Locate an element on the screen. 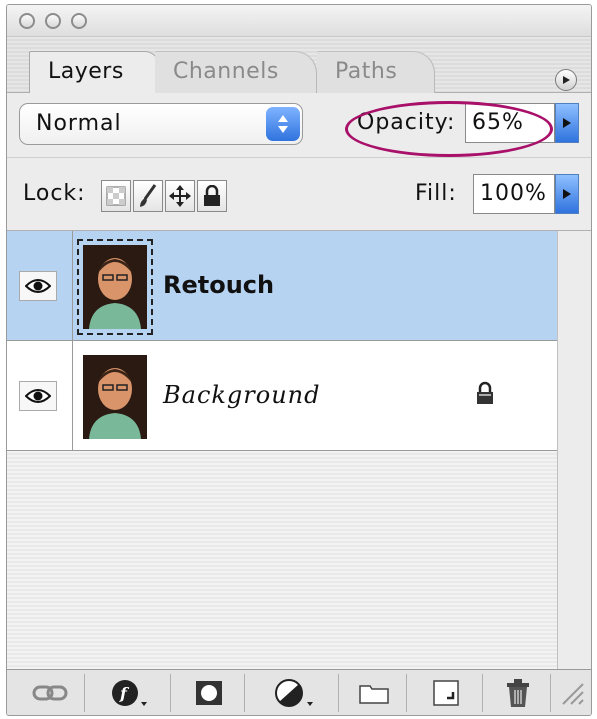  add-layer-style-button: f is located at coordinates (129, 693).